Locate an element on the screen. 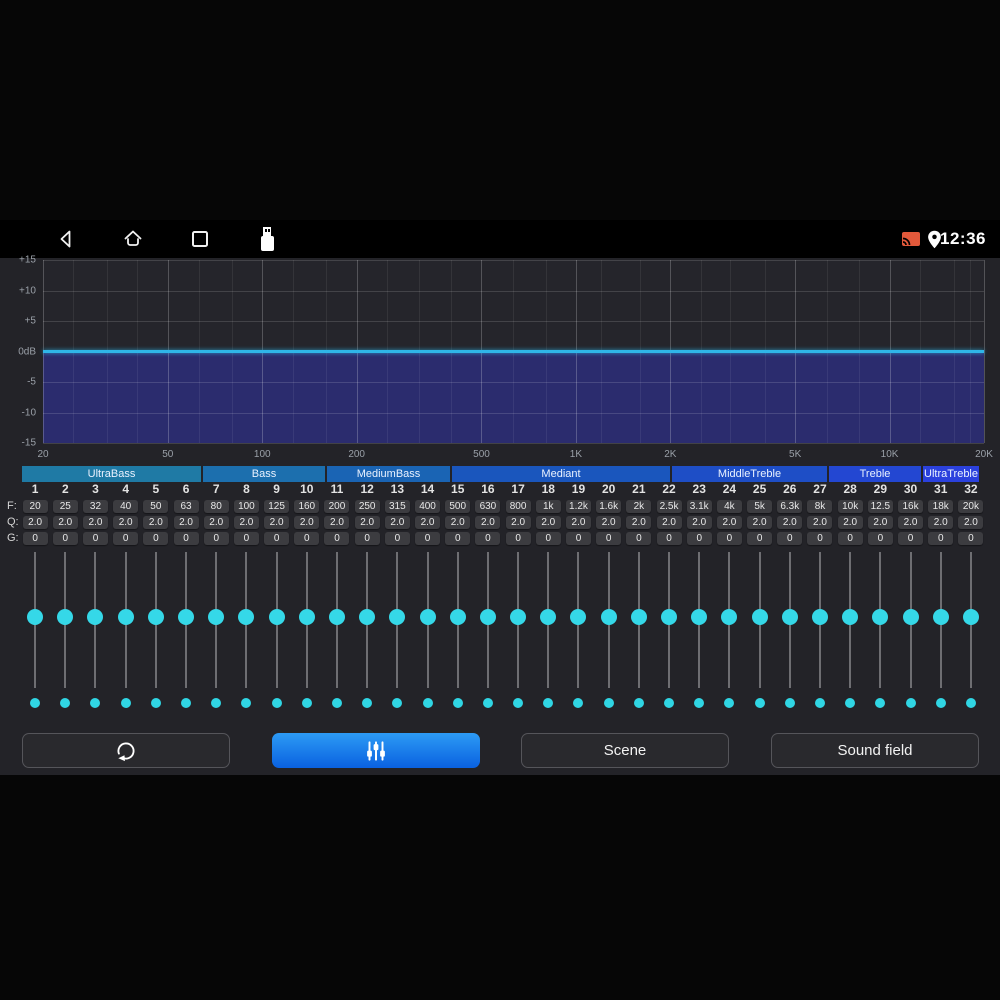  frequency-value-chip: 315 is located at coordinates (397, 506).